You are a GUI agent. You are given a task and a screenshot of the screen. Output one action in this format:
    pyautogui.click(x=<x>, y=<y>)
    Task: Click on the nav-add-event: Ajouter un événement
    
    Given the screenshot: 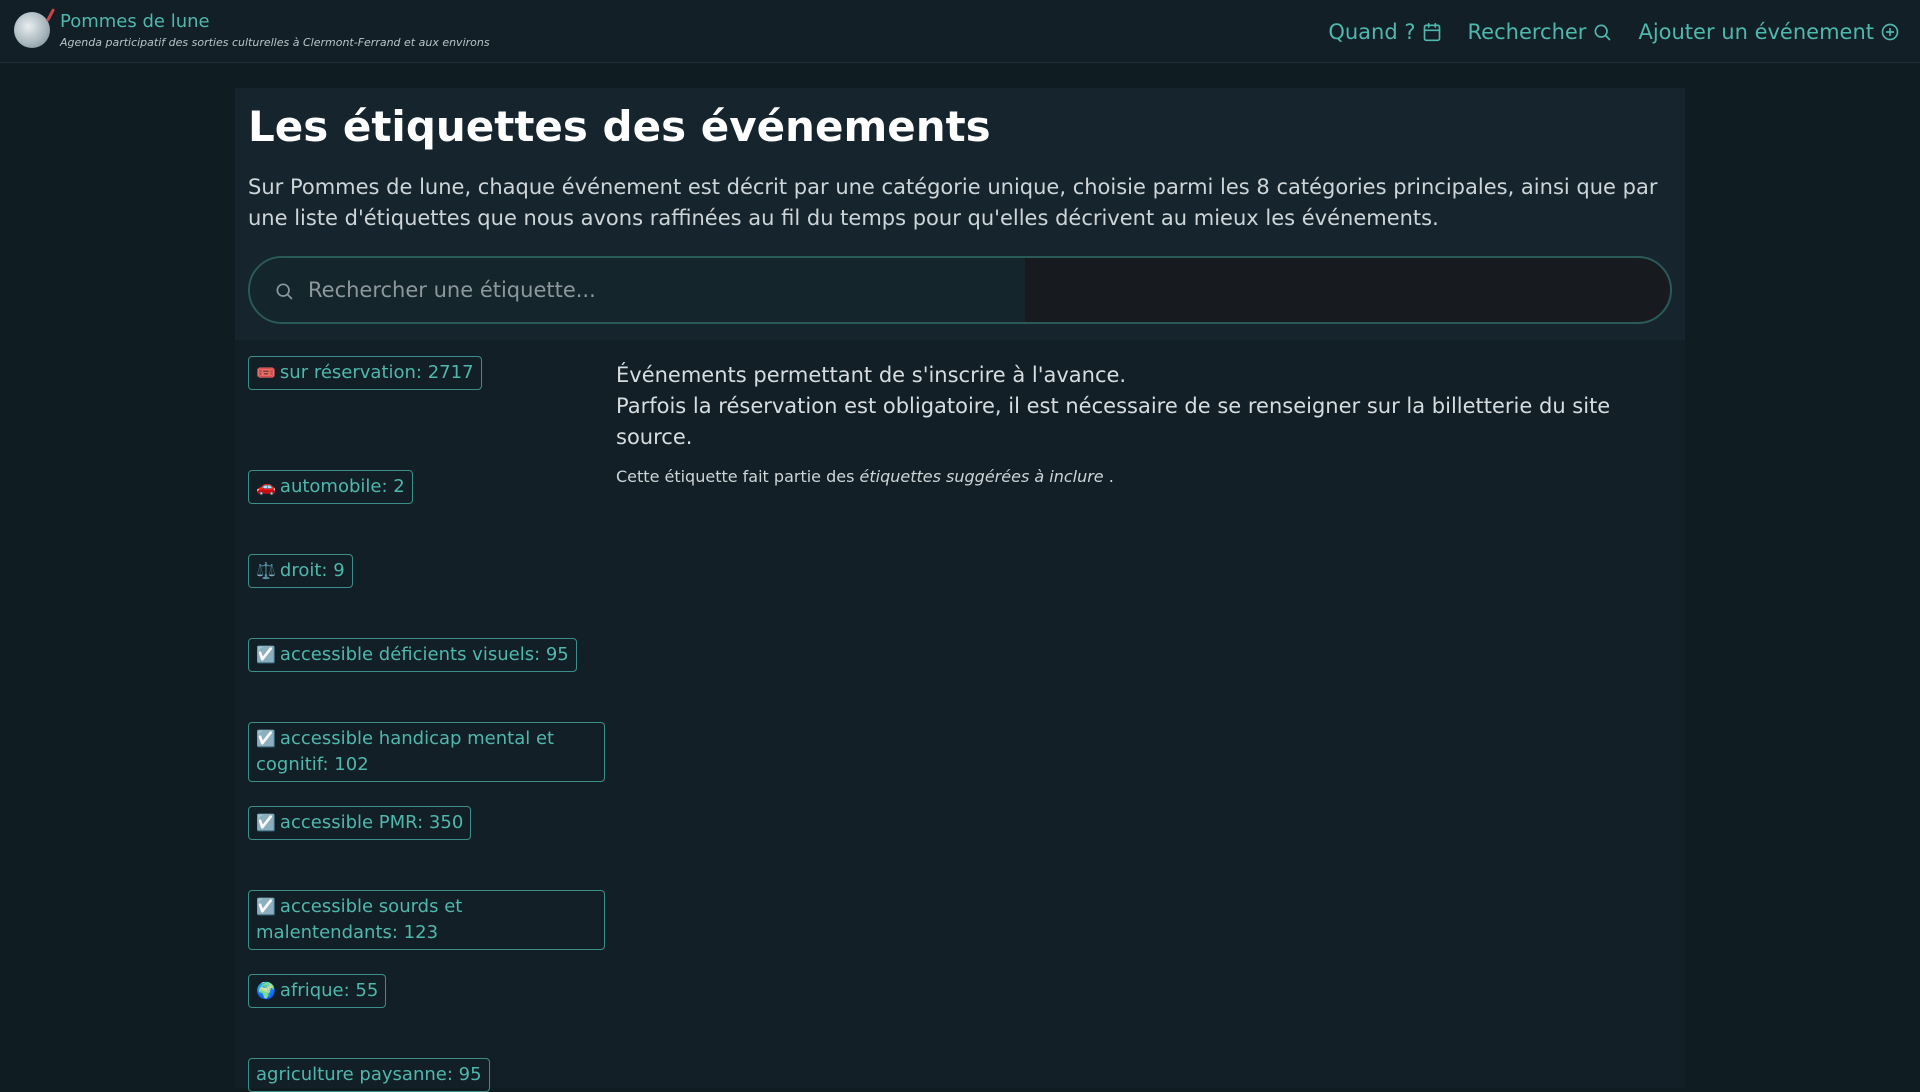 What is the action you would take?
    pyautogui.click(x=1769, y=32)
    